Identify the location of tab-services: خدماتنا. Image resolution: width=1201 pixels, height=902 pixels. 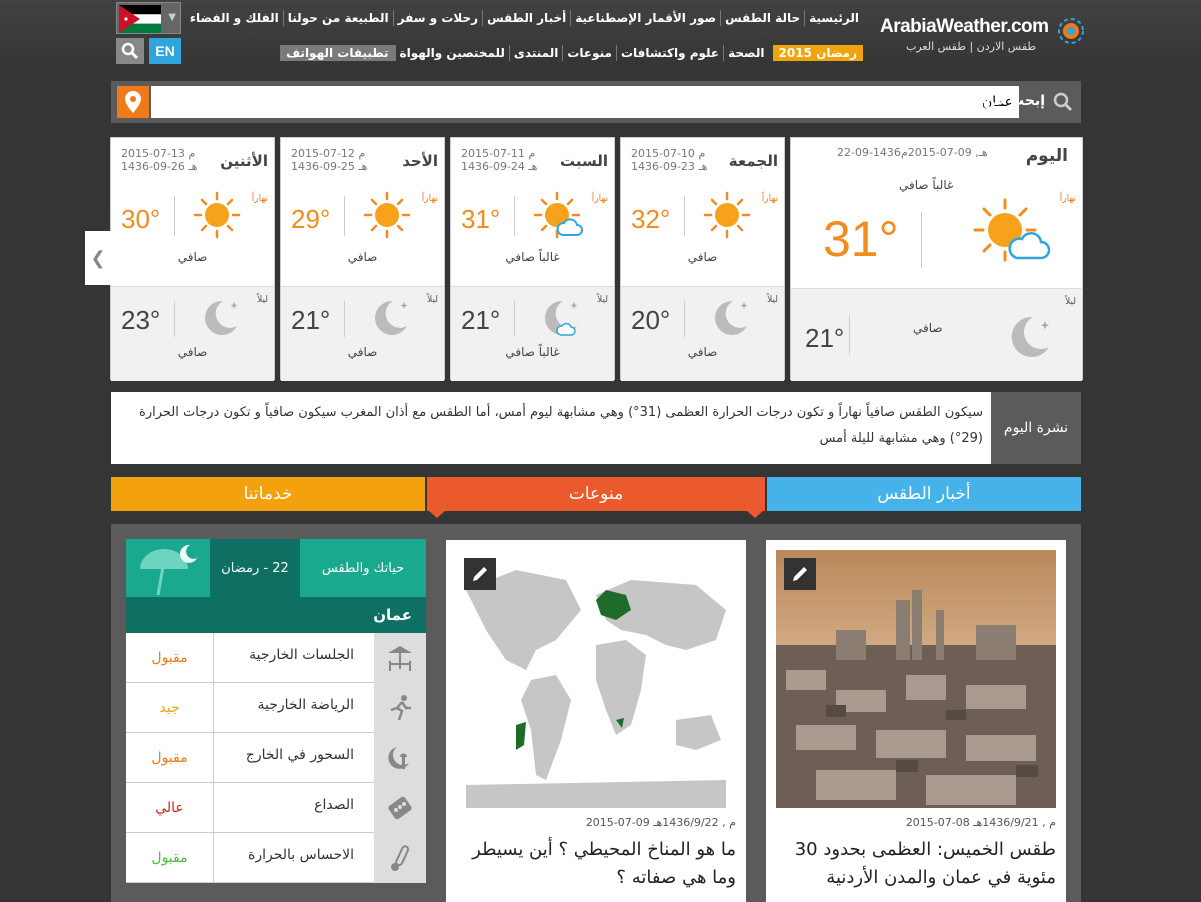
(268, 494).